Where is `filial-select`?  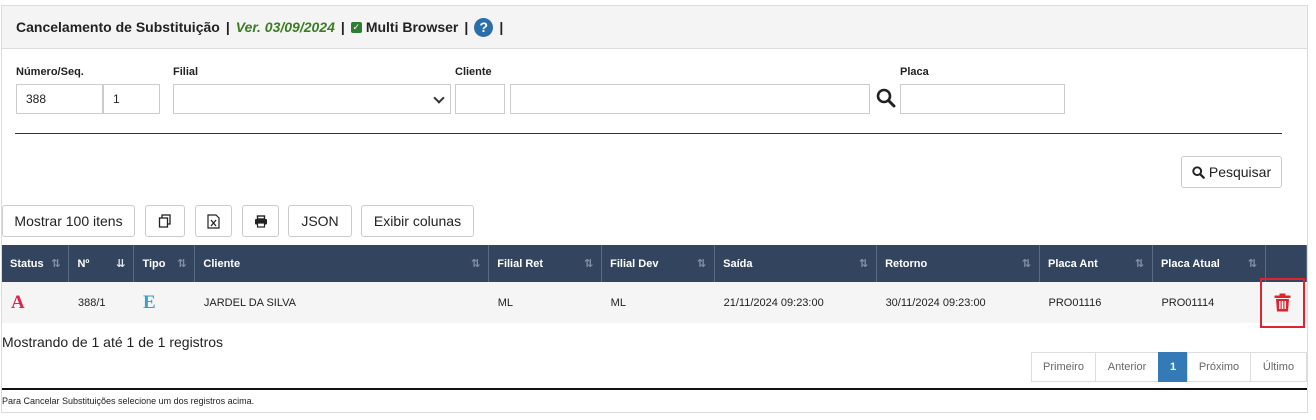 filial-select is located at coordinates (312, 99).